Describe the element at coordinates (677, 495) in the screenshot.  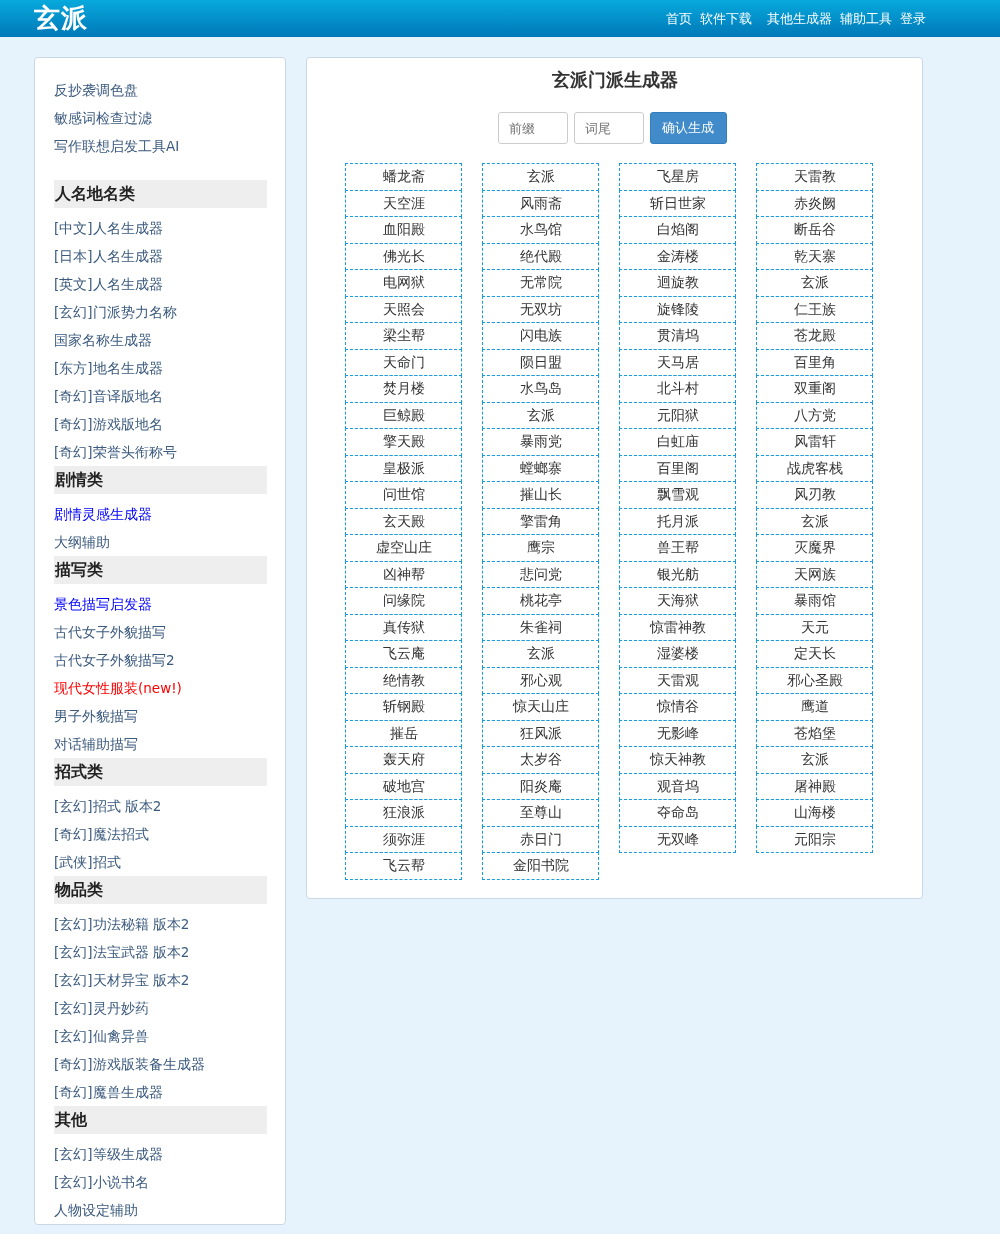
I see `name-cell: 飘雪观` at that location.